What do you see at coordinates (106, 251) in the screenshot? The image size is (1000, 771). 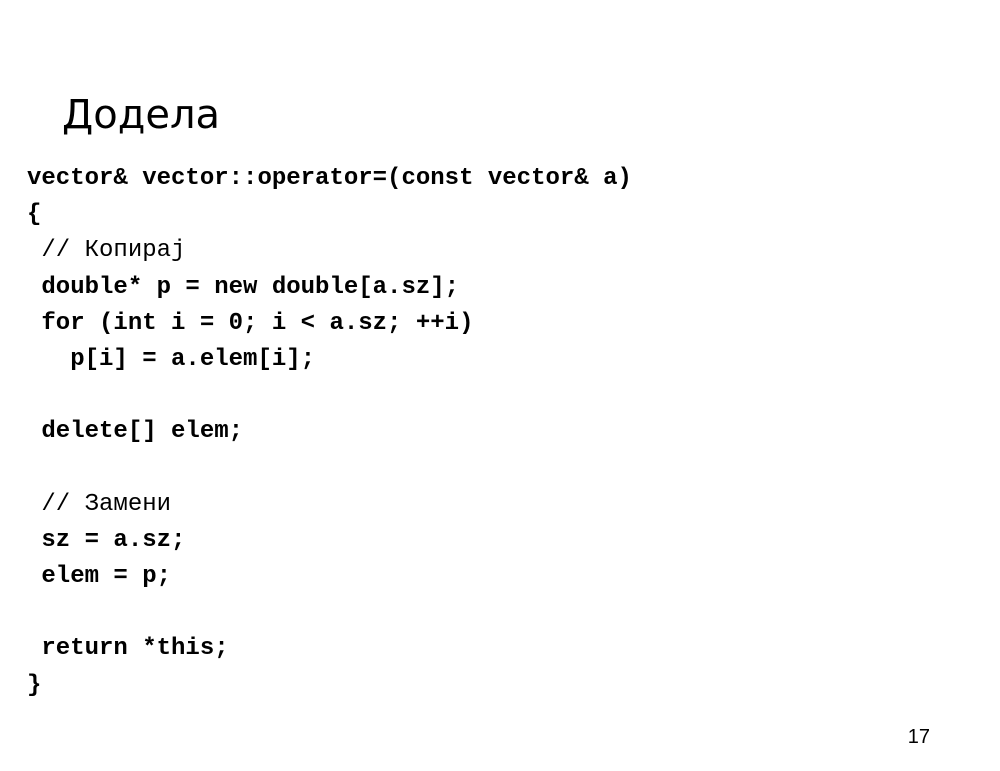 I see `code-comment: // Копирај` at bounding box center [106, 251].